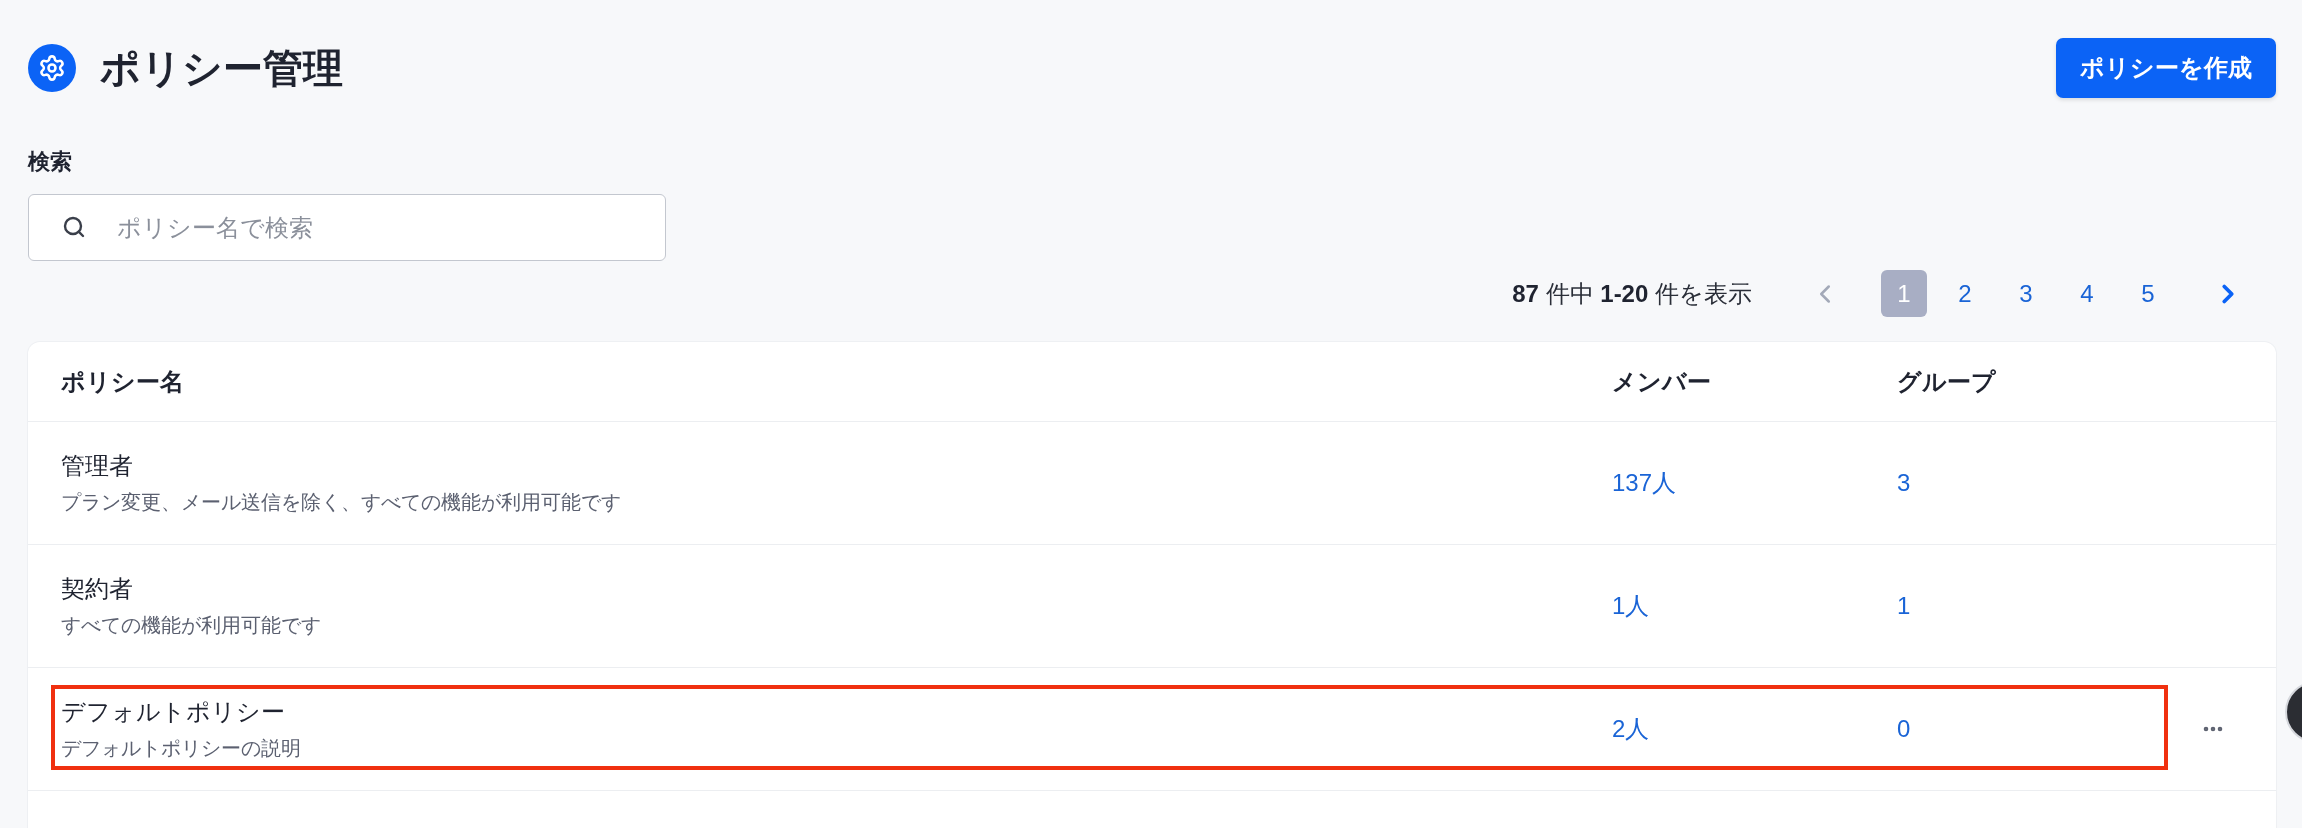 This screenshot has height=828, width=2302. What do you see at coordinates (181, 748) in the screenshot?
I see `policy-description: デフォルトポリシーの説明` at bounding box center [181, 748].